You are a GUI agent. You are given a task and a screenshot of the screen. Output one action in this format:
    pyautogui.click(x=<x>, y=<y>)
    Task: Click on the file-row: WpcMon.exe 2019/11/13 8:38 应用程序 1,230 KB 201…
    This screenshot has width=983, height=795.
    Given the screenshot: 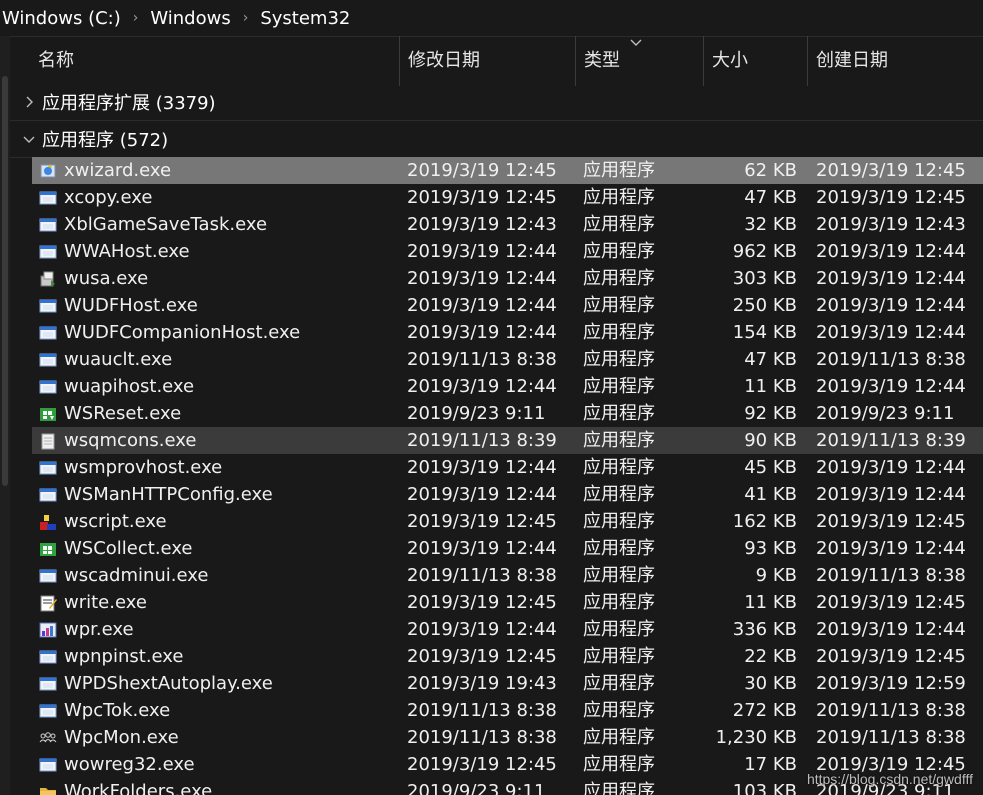 What is the action you would take?
    pyautogui.click(x=507, y=737)
    